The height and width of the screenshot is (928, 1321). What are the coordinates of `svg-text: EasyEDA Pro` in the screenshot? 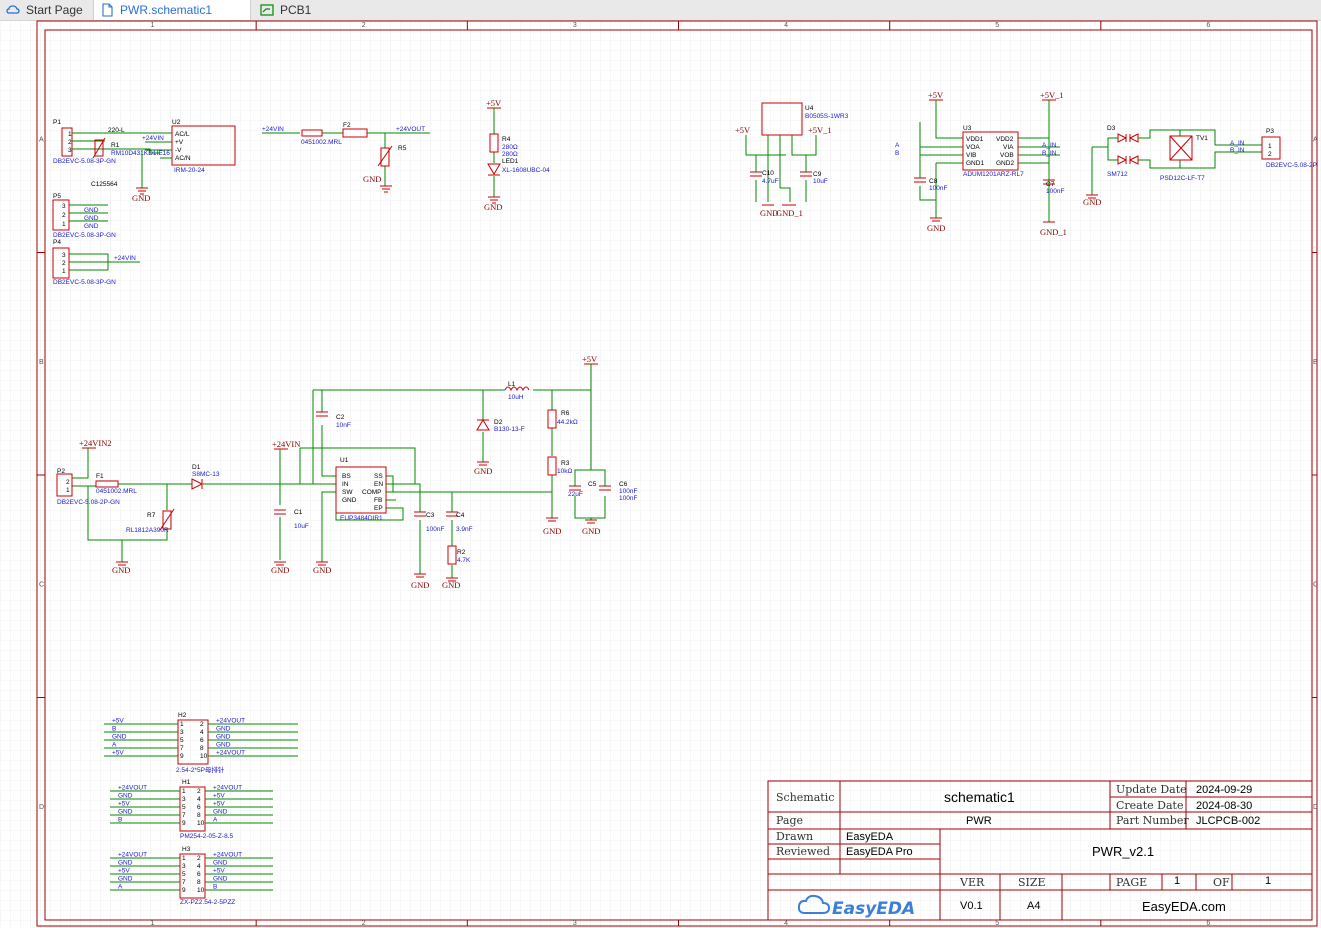 It's located at (879, 852).